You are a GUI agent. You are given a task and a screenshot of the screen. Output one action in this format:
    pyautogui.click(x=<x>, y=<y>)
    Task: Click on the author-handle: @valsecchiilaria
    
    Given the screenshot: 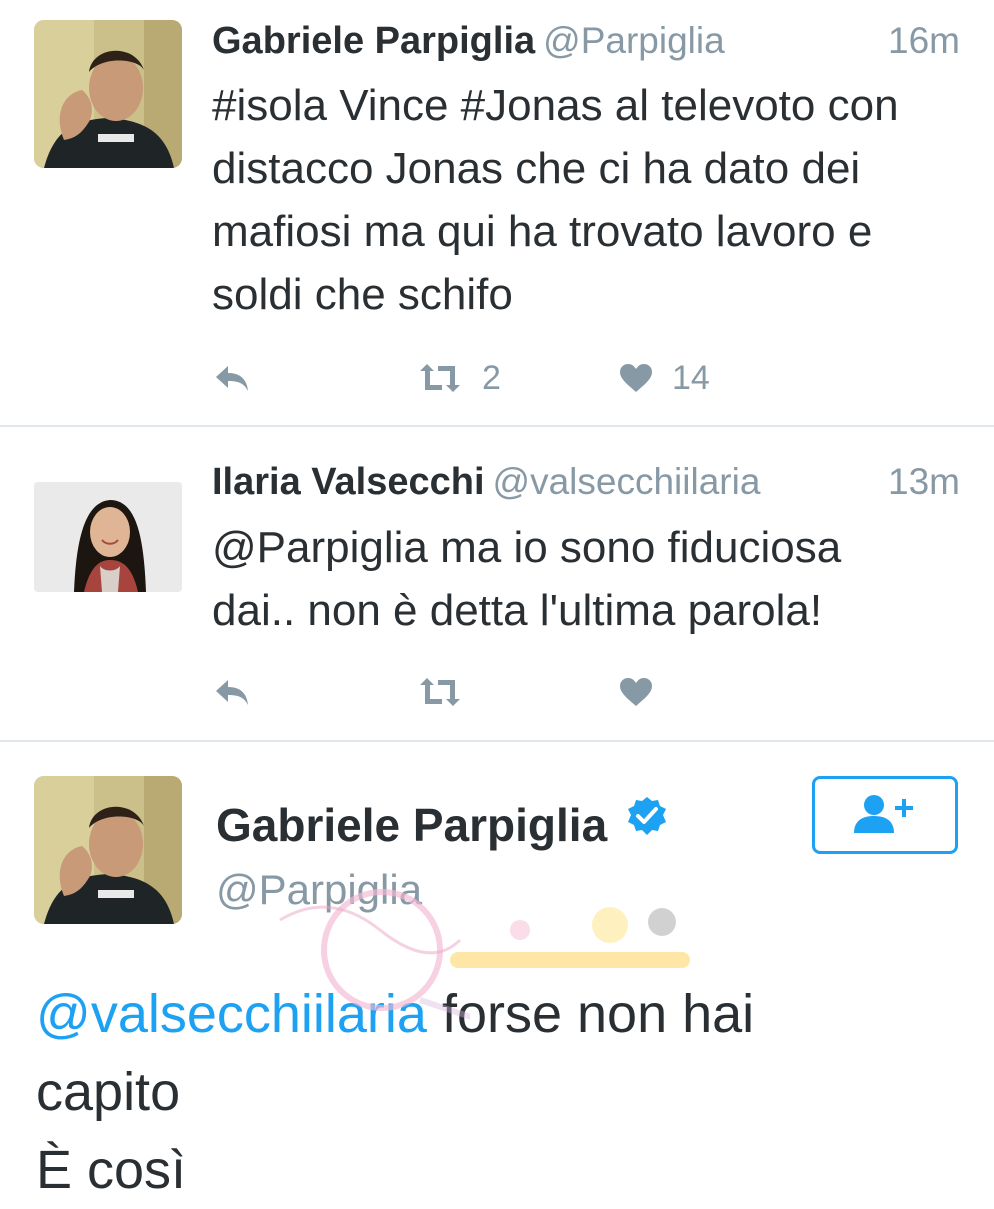 What is the action you would take?
    pyautogui.click(x=627, y=481)
    